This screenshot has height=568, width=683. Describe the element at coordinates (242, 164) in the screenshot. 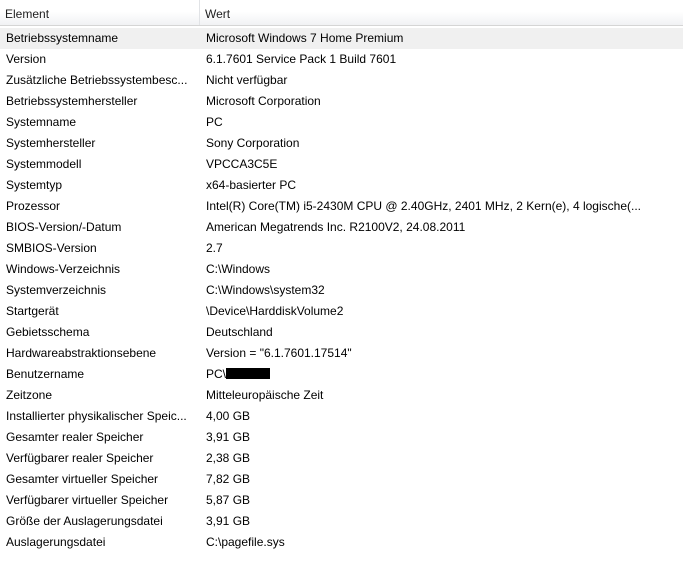

I see `row-value: VPCCA3C5E` at that location.